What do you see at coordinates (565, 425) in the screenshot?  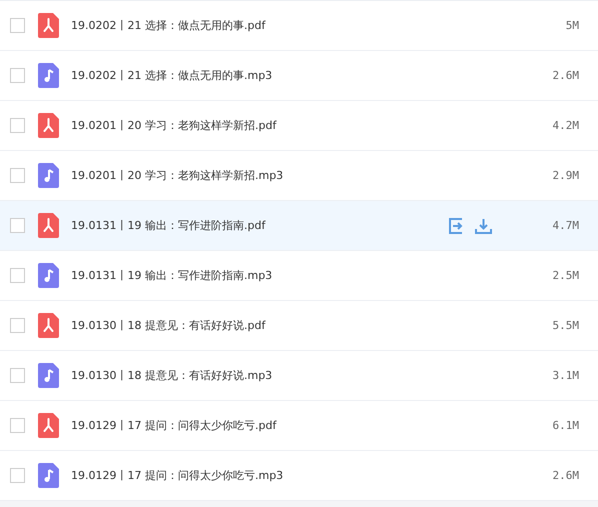 I see `file-size: 6.1M` at bounding box center [565, 425].